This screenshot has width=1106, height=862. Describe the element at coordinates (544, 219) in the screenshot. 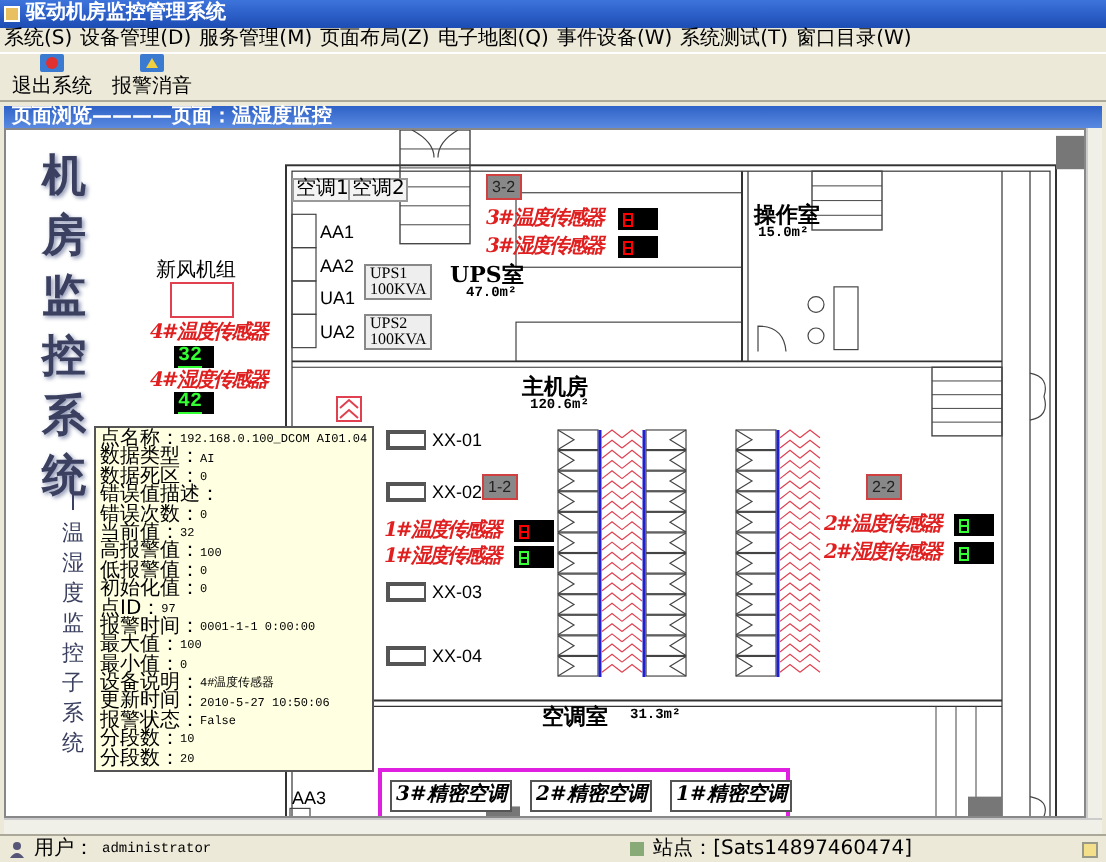

I see `sensor-label: 3#温度传感器` at that location.